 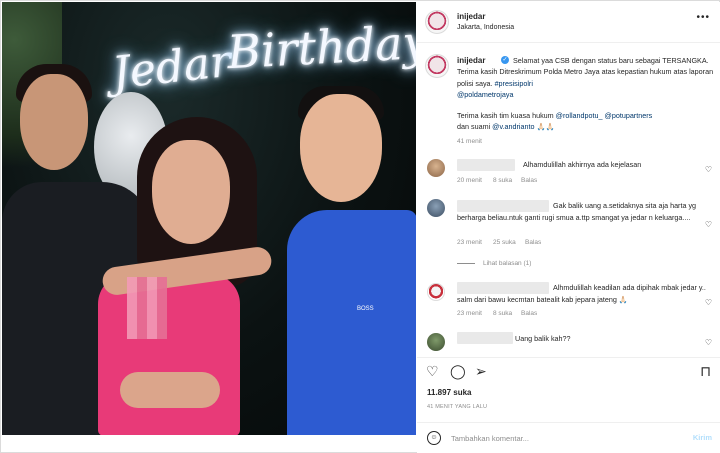 I want to click on comment-likes: 25 suka, so click(x=504, y=242).